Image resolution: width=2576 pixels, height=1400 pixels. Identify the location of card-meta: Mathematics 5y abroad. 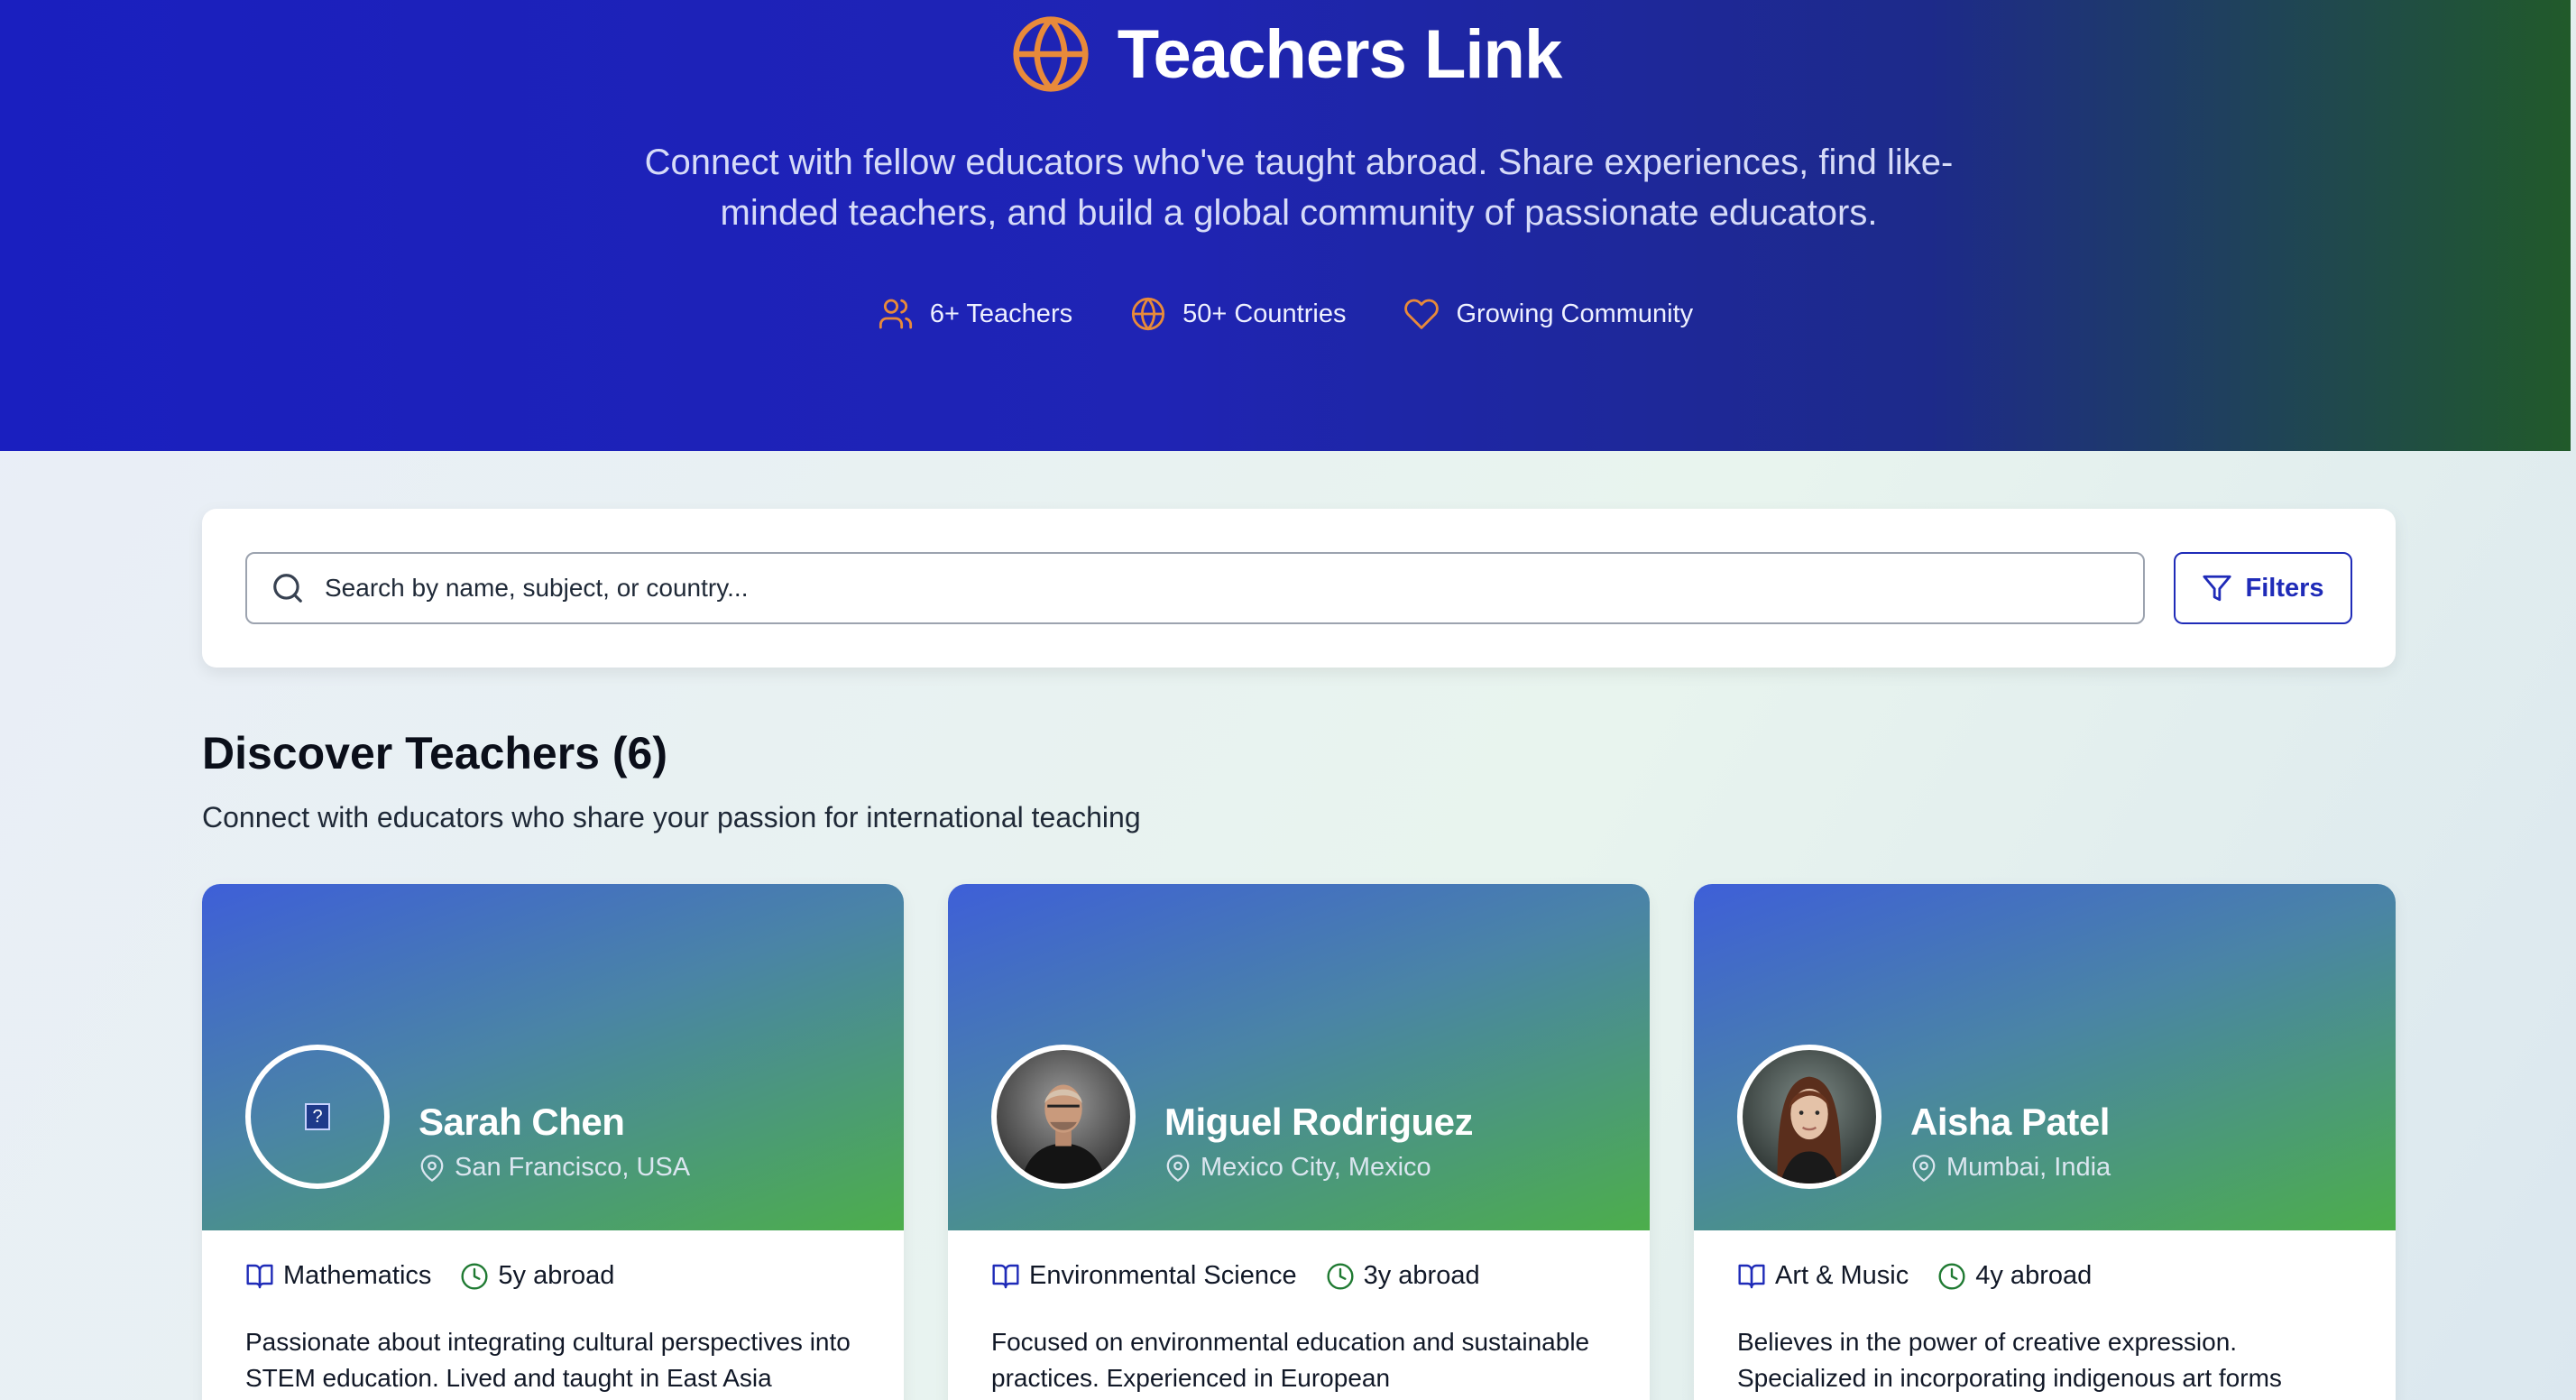
(430, 1276).